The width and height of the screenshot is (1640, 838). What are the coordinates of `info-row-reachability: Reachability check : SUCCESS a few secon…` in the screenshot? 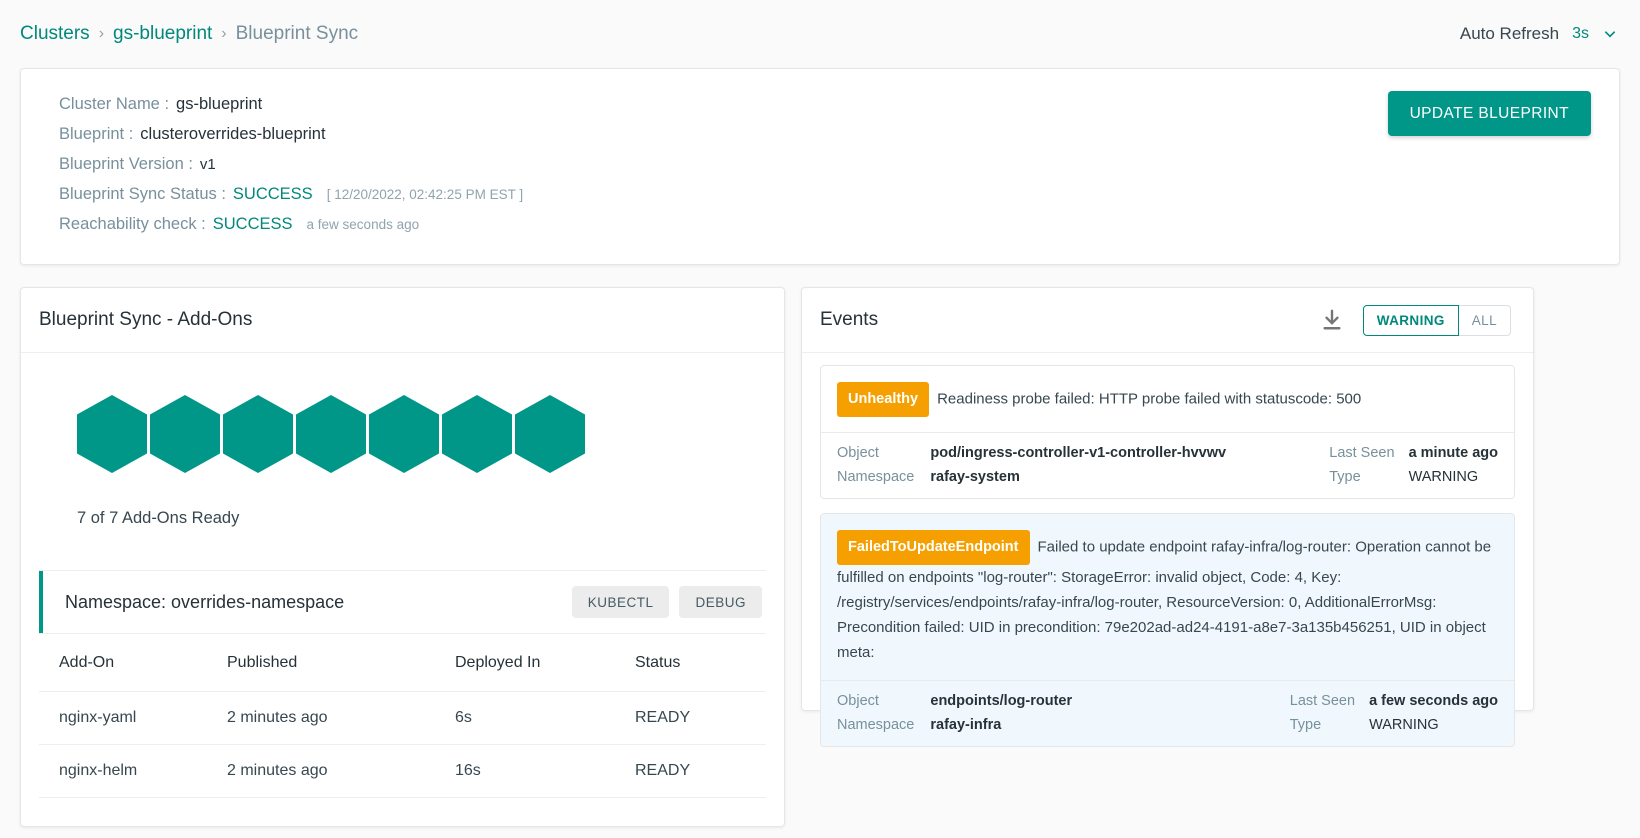 It's located at (839, 224).